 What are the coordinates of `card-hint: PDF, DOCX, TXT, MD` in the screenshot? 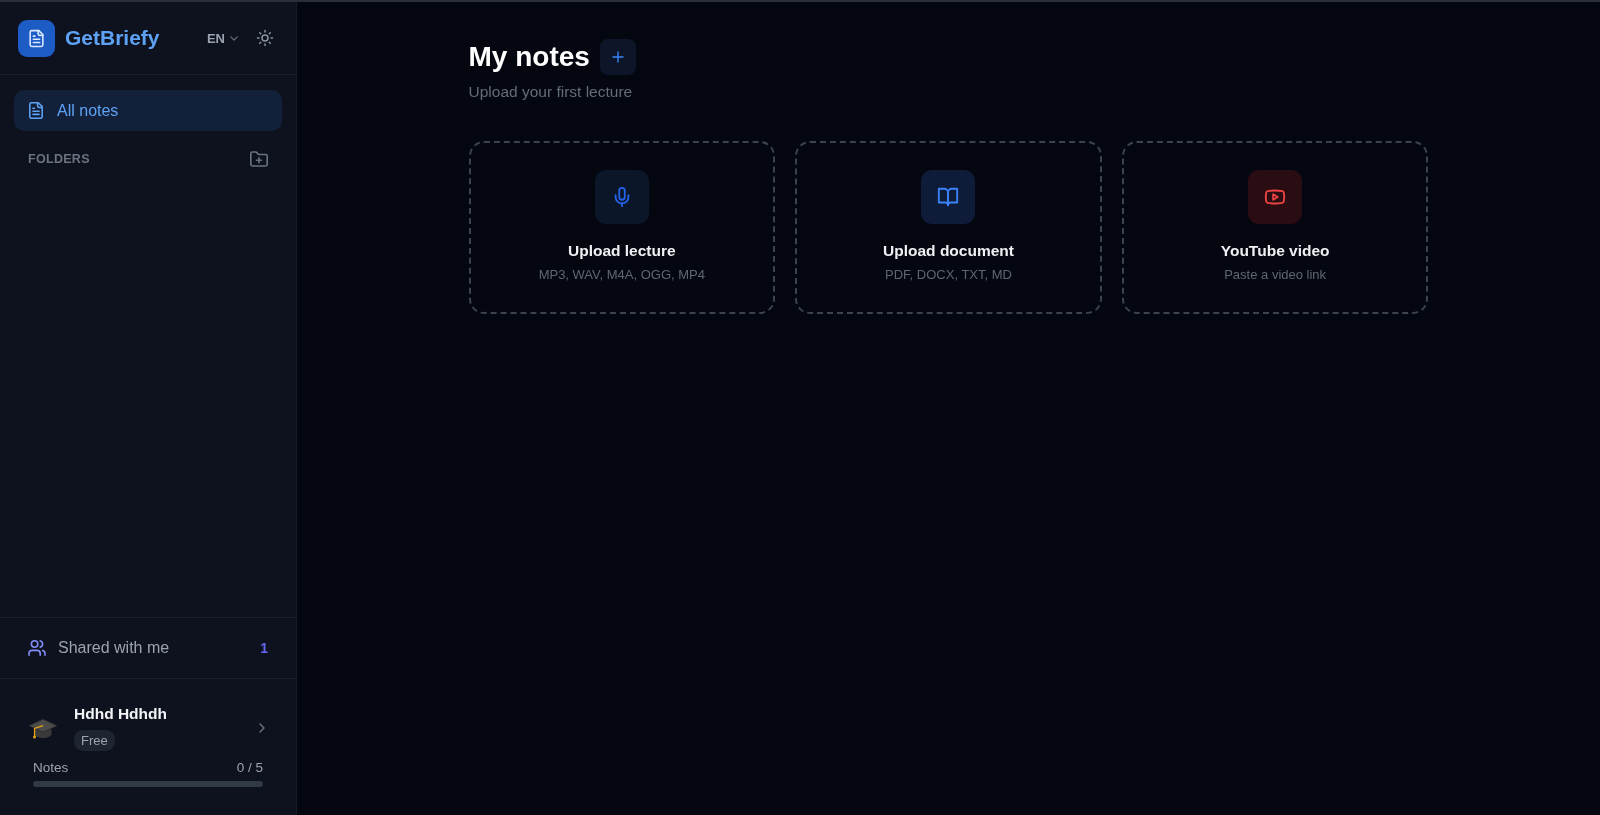 It's located at (948, 274).